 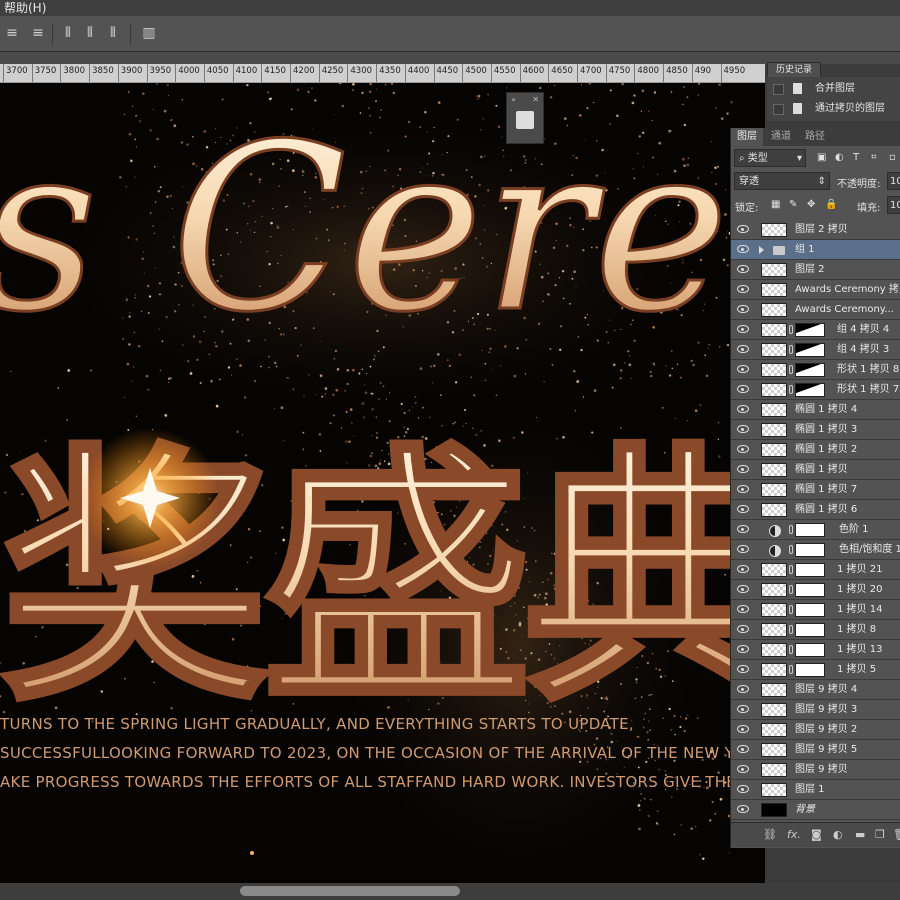 I want to click on layer-row: 1 拷贝 20, so click(x=815, y=590).